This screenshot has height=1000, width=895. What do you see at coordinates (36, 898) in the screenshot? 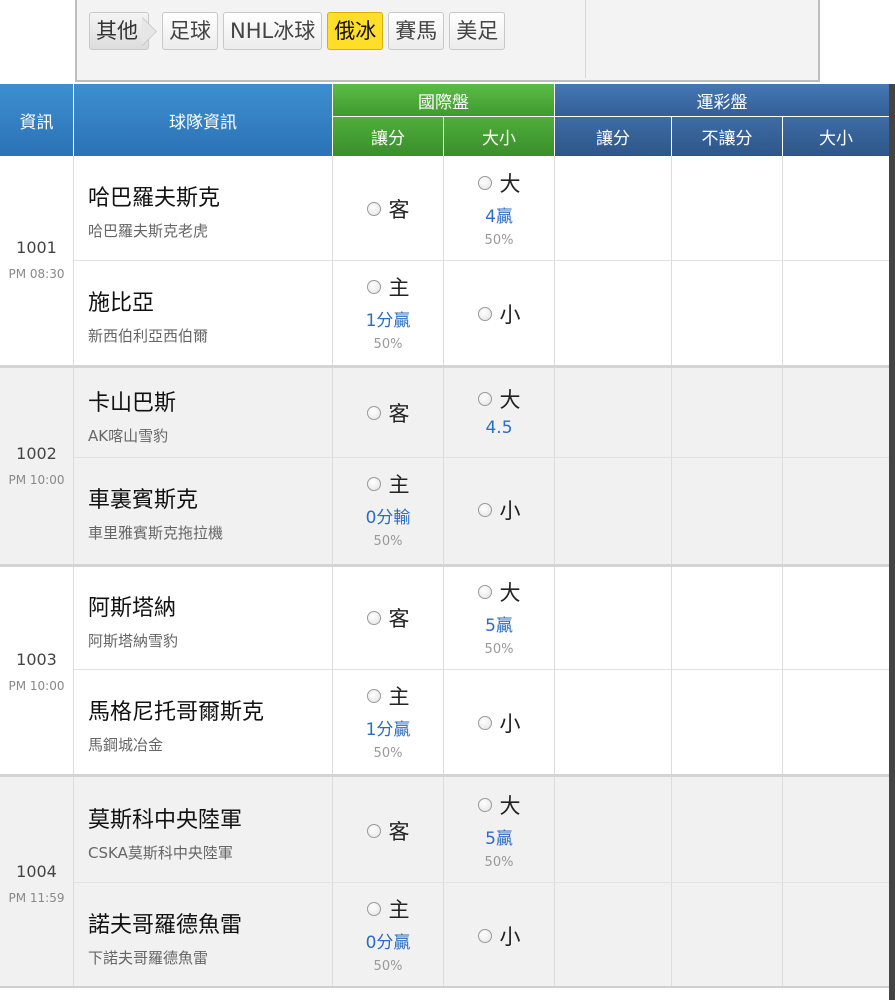
I see `game-time: PM 11:59` at bounding box center [36, 898].